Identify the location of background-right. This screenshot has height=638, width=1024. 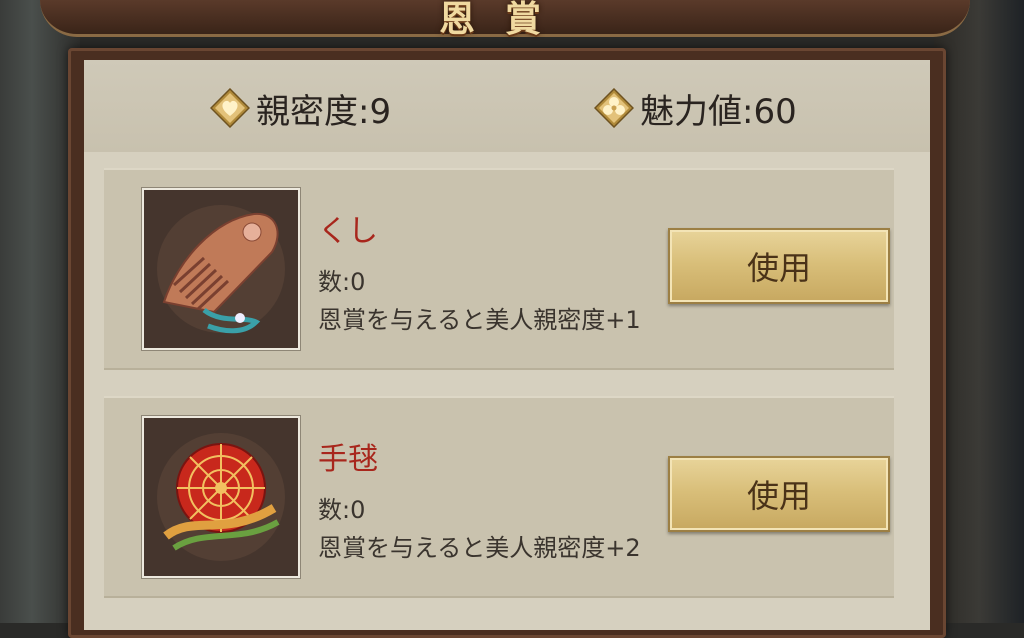
(979, 311).